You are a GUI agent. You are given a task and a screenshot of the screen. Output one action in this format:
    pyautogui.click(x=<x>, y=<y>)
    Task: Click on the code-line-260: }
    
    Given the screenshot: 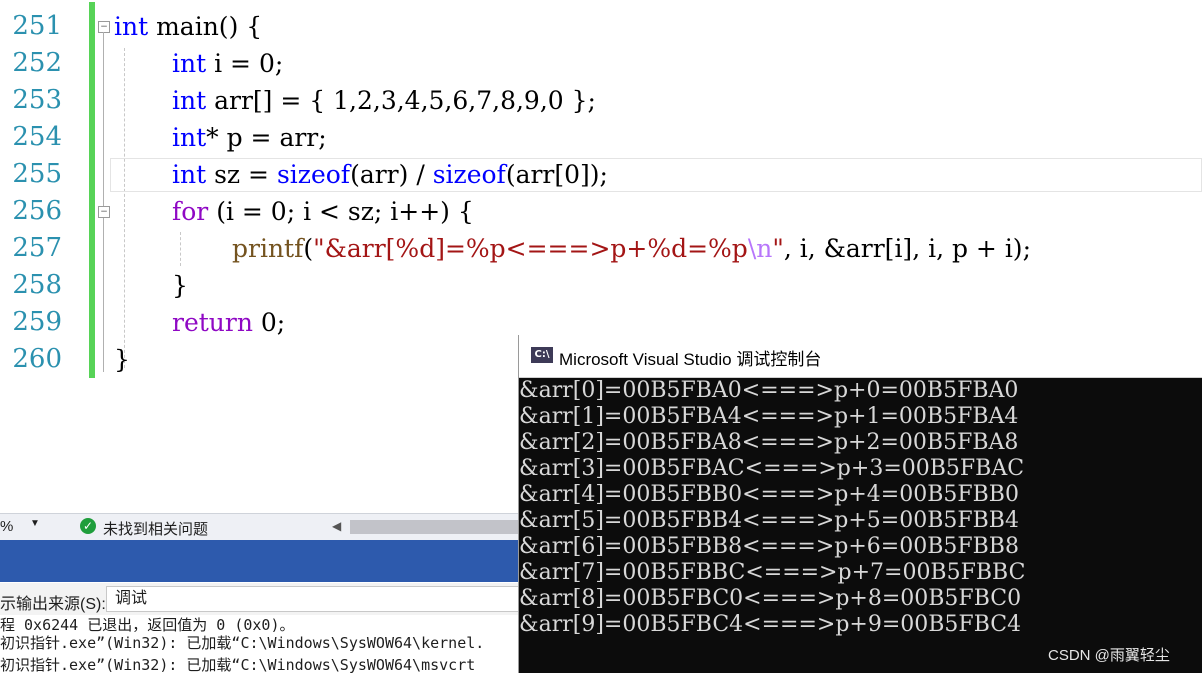 What is the action you would take?
    pyautogui.click(x=122, y=359)
    